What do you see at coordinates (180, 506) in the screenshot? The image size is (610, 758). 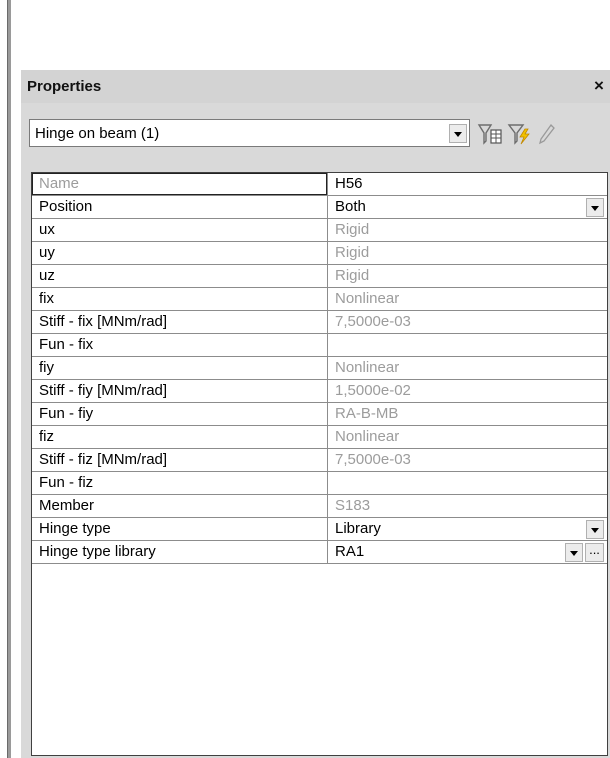 I see `property-label: Member` at bounding box center [180, 506].